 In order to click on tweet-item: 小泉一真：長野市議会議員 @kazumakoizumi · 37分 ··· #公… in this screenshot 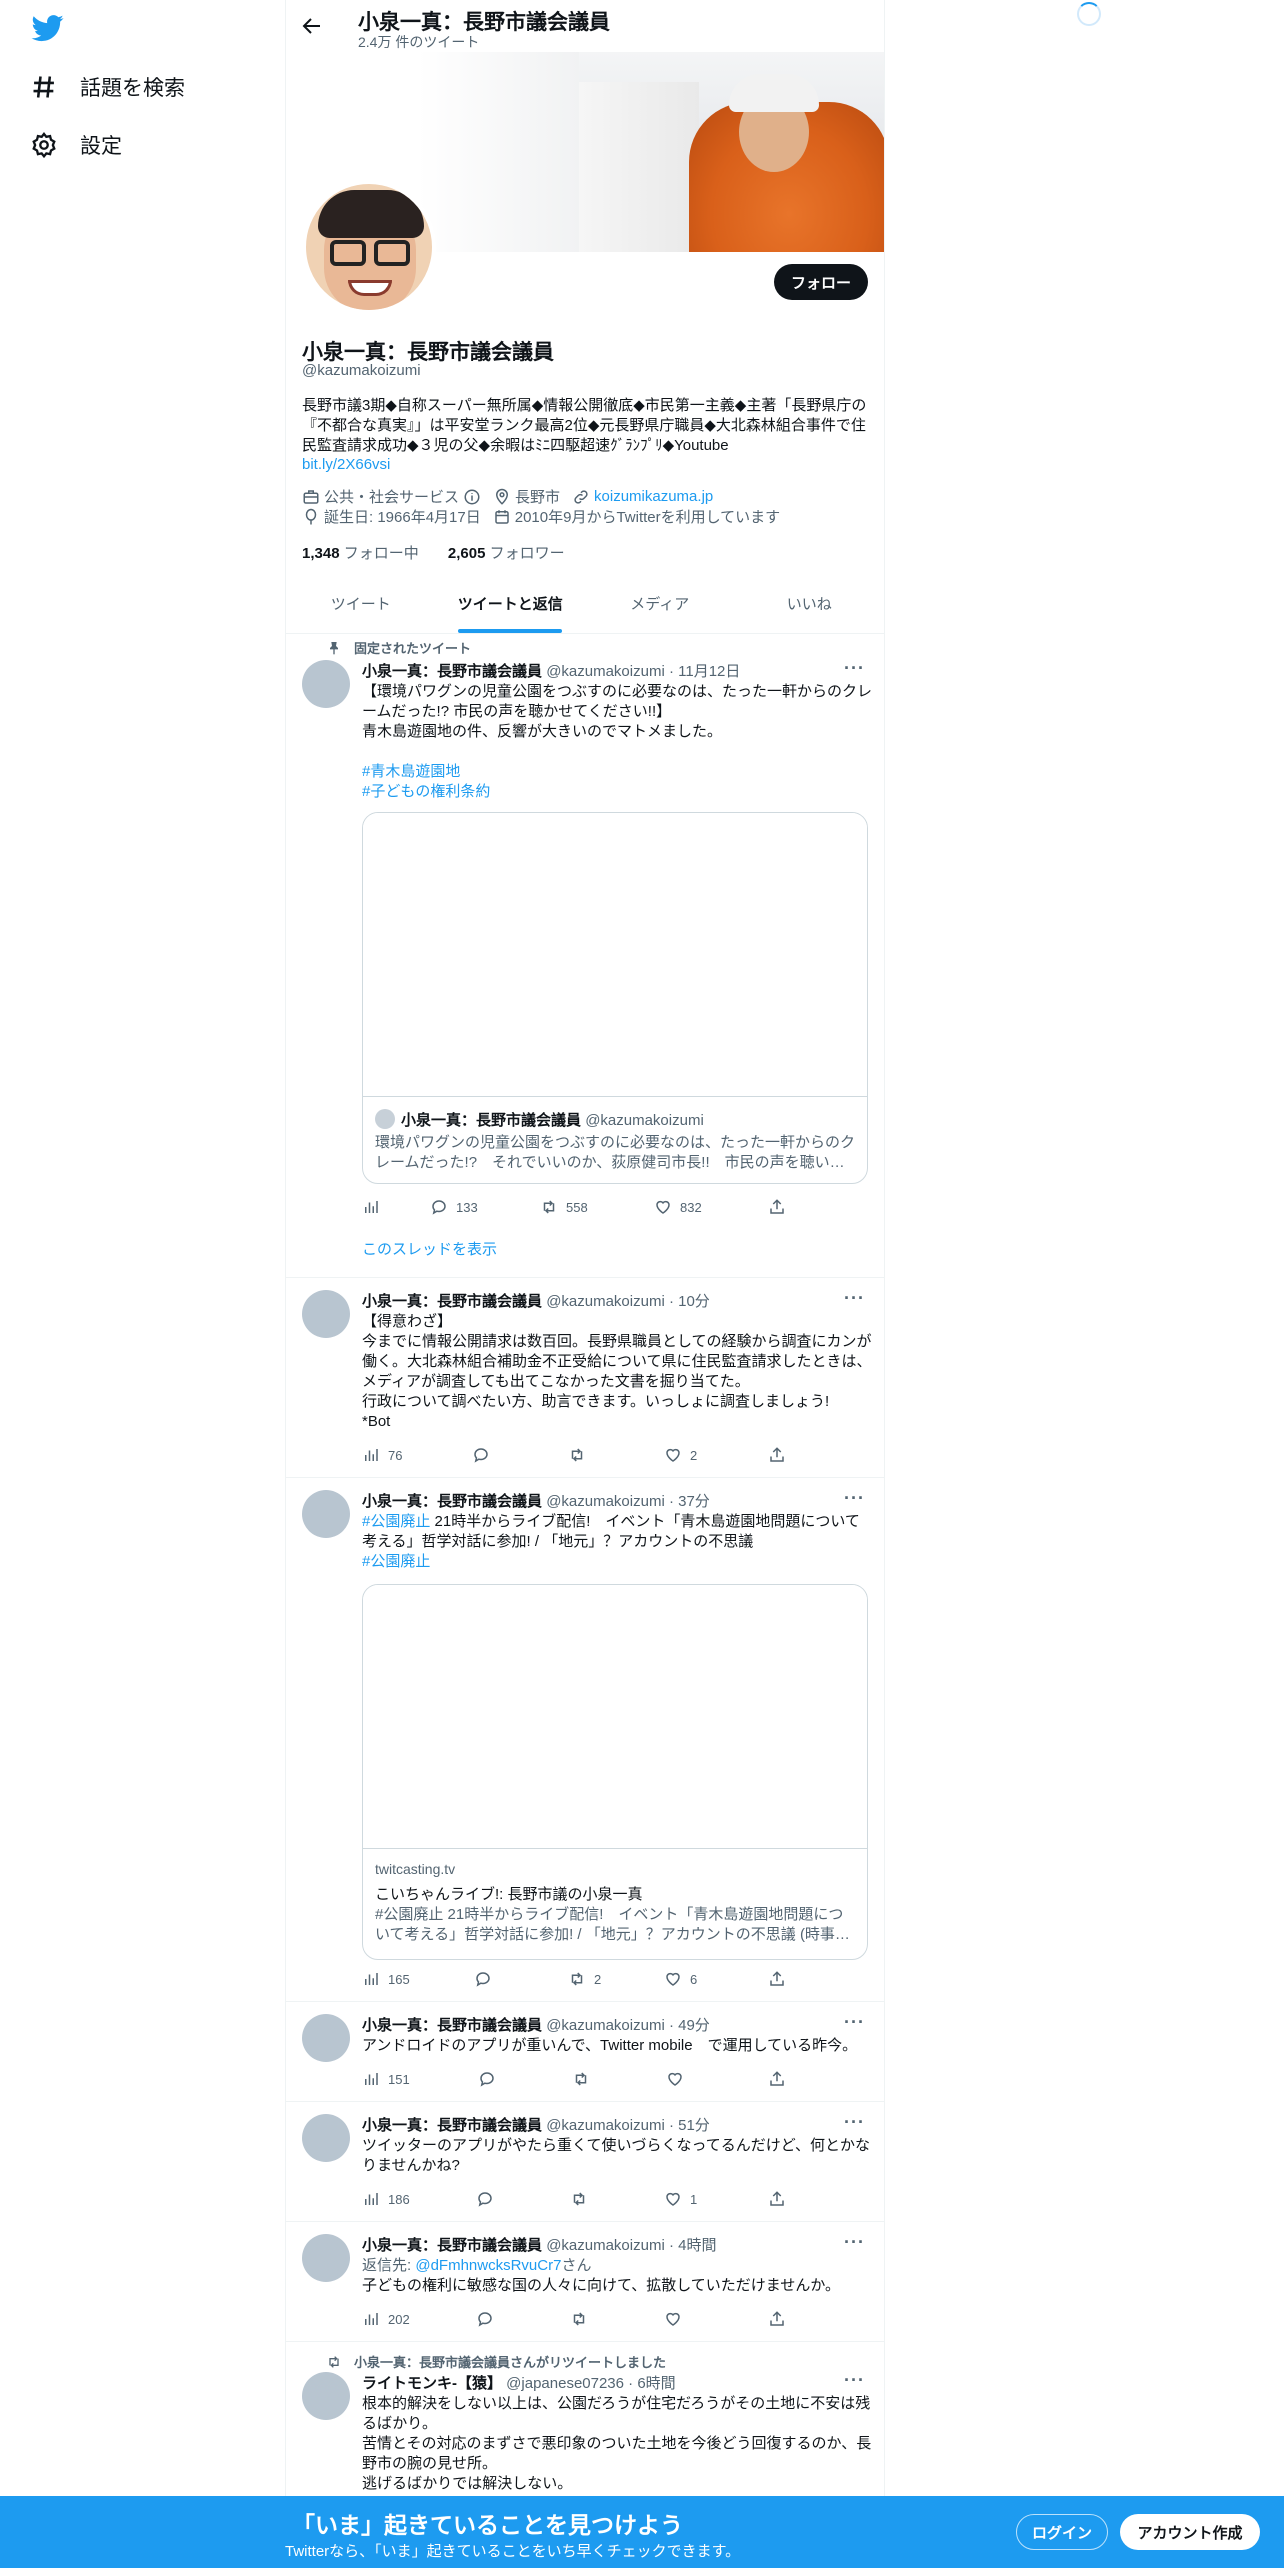, I will do `click(585, 1740)`.